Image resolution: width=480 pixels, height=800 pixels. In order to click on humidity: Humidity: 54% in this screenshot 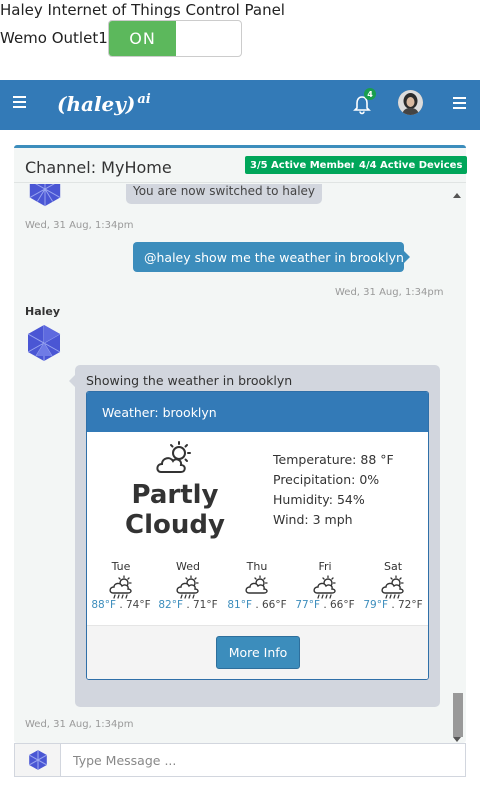, I will do `click(319, 499)`.